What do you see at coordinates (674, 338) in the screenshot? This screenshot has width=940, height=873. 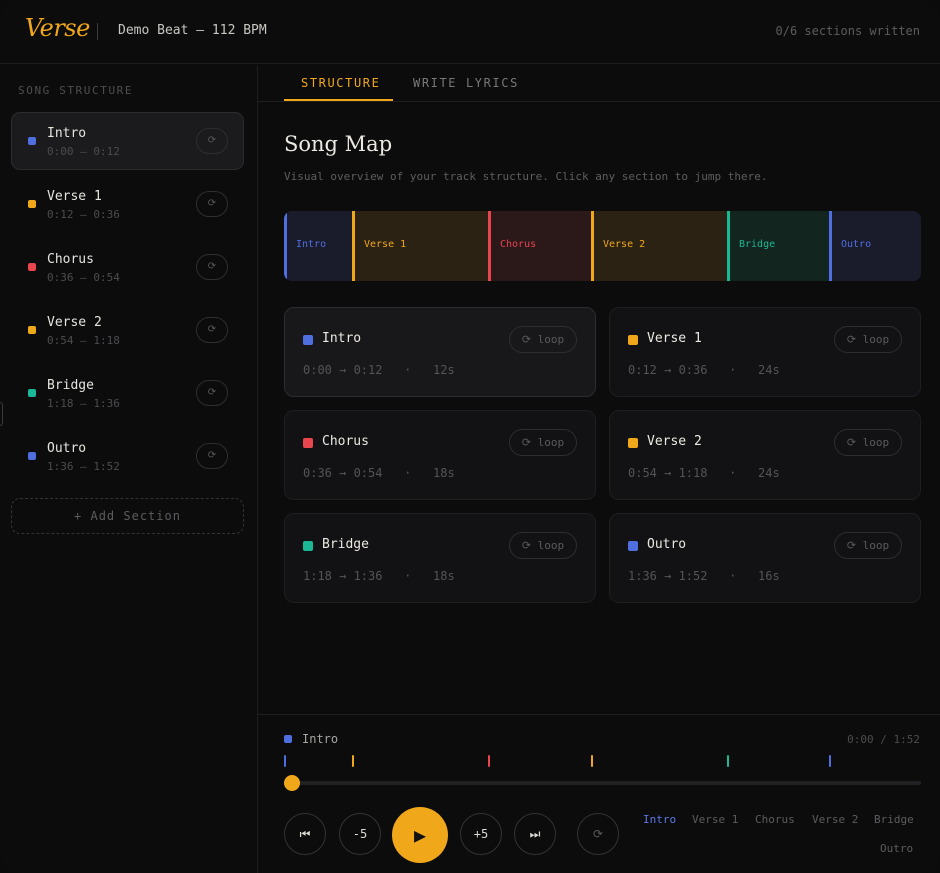 I see `section-card-title: Verse 1` at bounding box center [674, 338].